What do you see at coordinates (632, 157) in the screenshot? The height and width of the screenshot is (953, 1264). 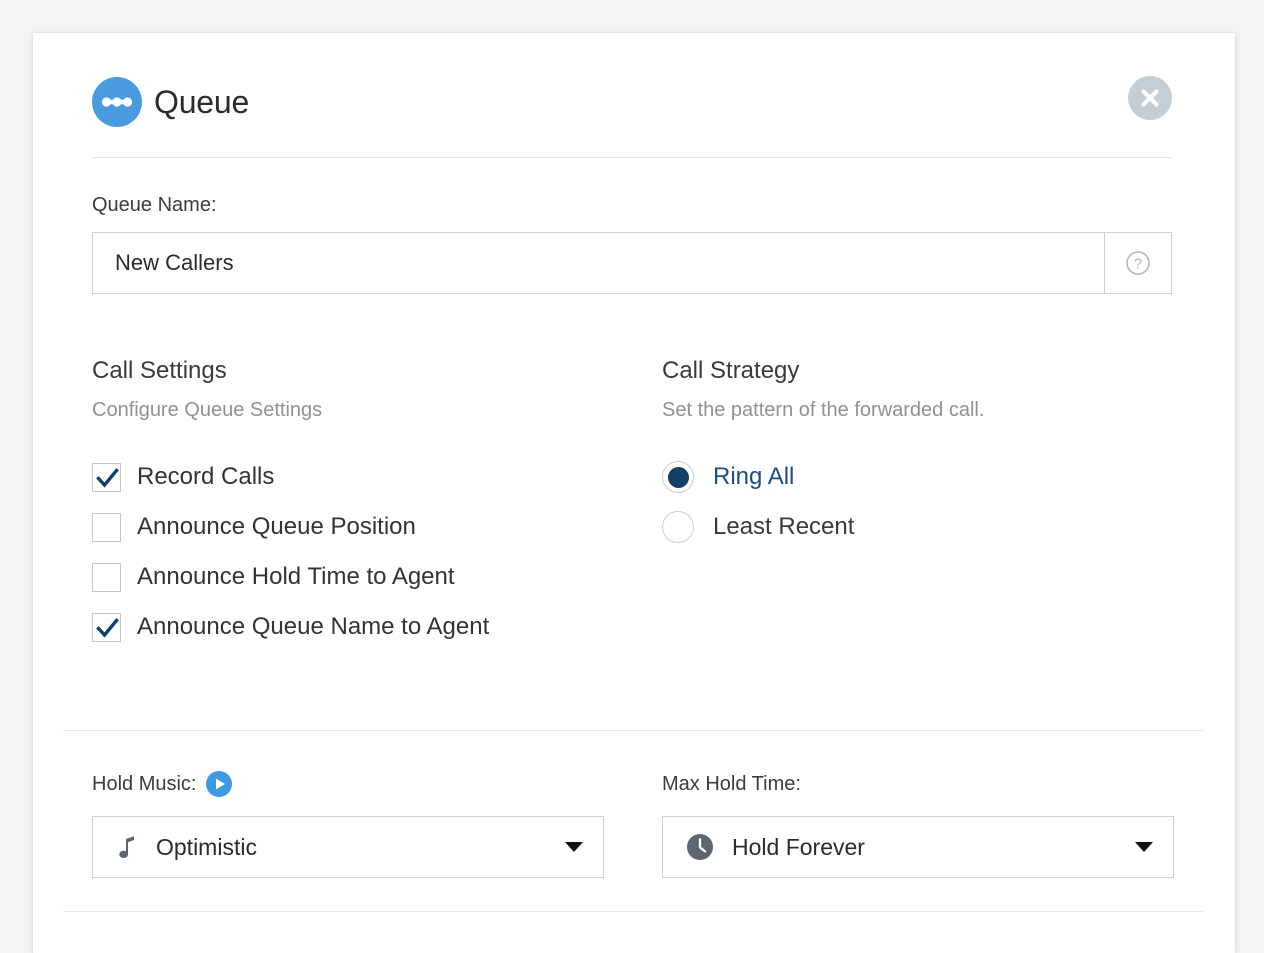 I see `header-divider` at bounding box center [632, 157].